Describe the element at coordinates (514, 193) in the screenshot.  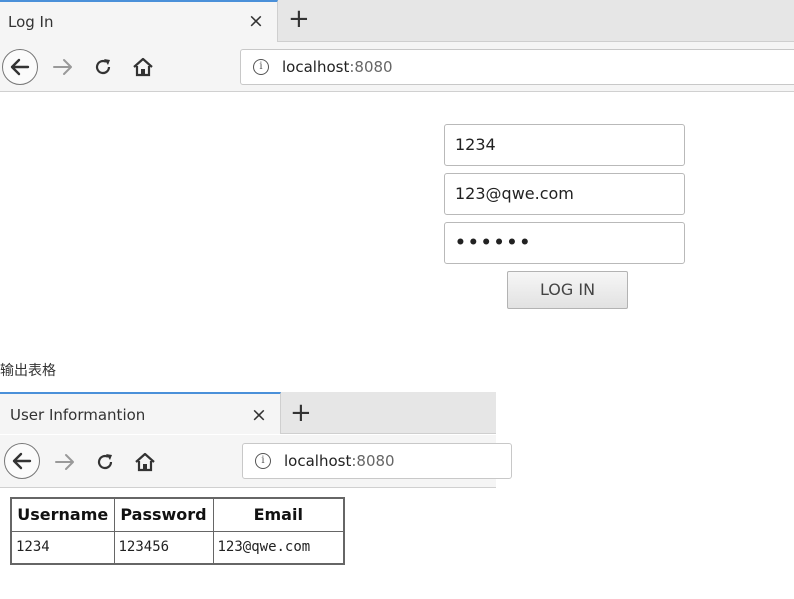
I see `email-value: 123@qwe.com` at that location.